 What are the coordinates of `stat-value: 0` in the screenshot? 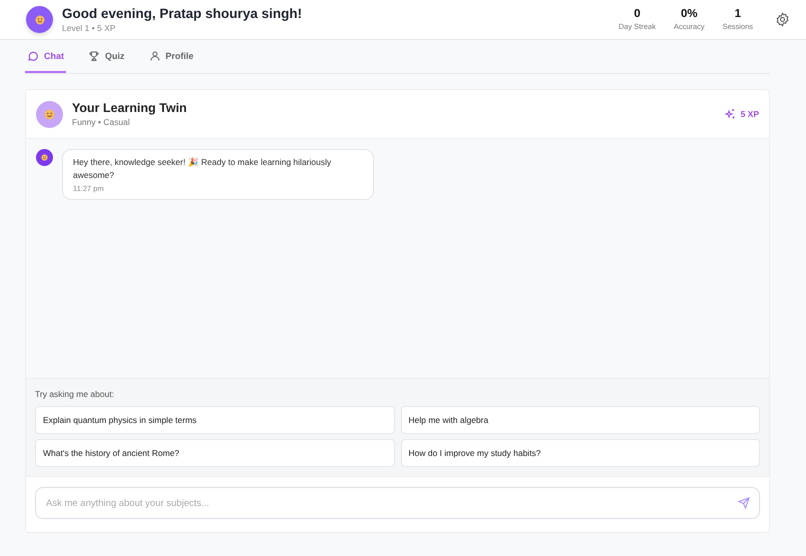 It's located at (637, 14).